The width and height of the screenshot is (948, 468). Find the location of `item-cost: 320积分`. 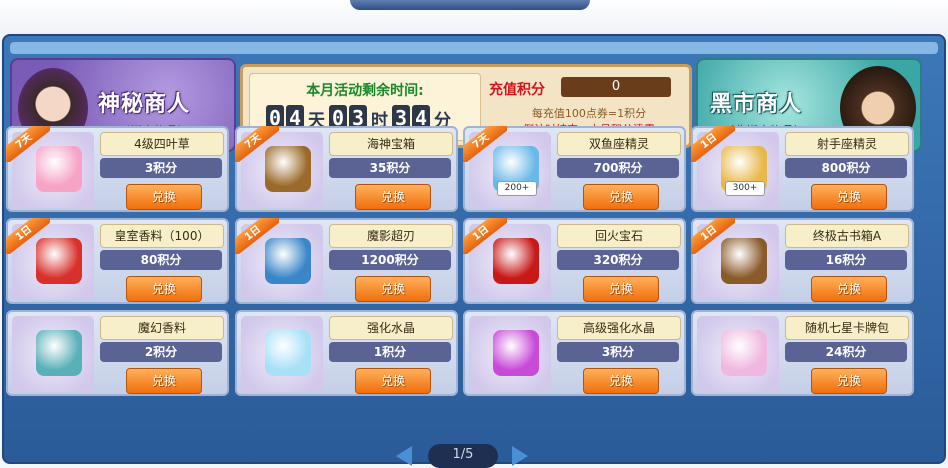

item-cost: 320积分 is located at coordinates (618, 260).